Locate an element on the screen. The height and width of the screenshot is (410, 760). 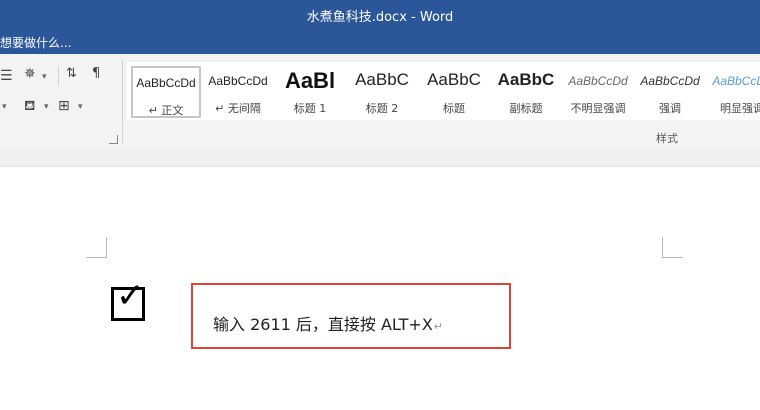
style-item: AaBbC 标题 is located at coordinates (454, 92).